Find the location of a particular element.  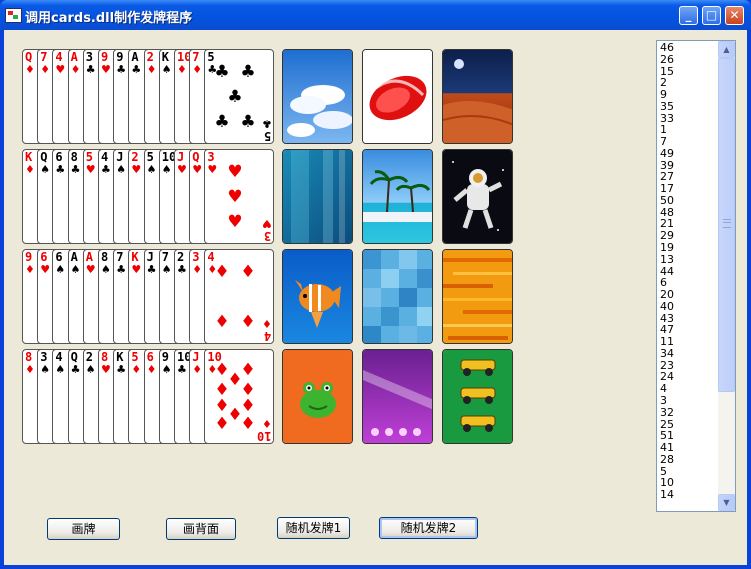

card-back-desert-moon is located at coordinates (477, 96).